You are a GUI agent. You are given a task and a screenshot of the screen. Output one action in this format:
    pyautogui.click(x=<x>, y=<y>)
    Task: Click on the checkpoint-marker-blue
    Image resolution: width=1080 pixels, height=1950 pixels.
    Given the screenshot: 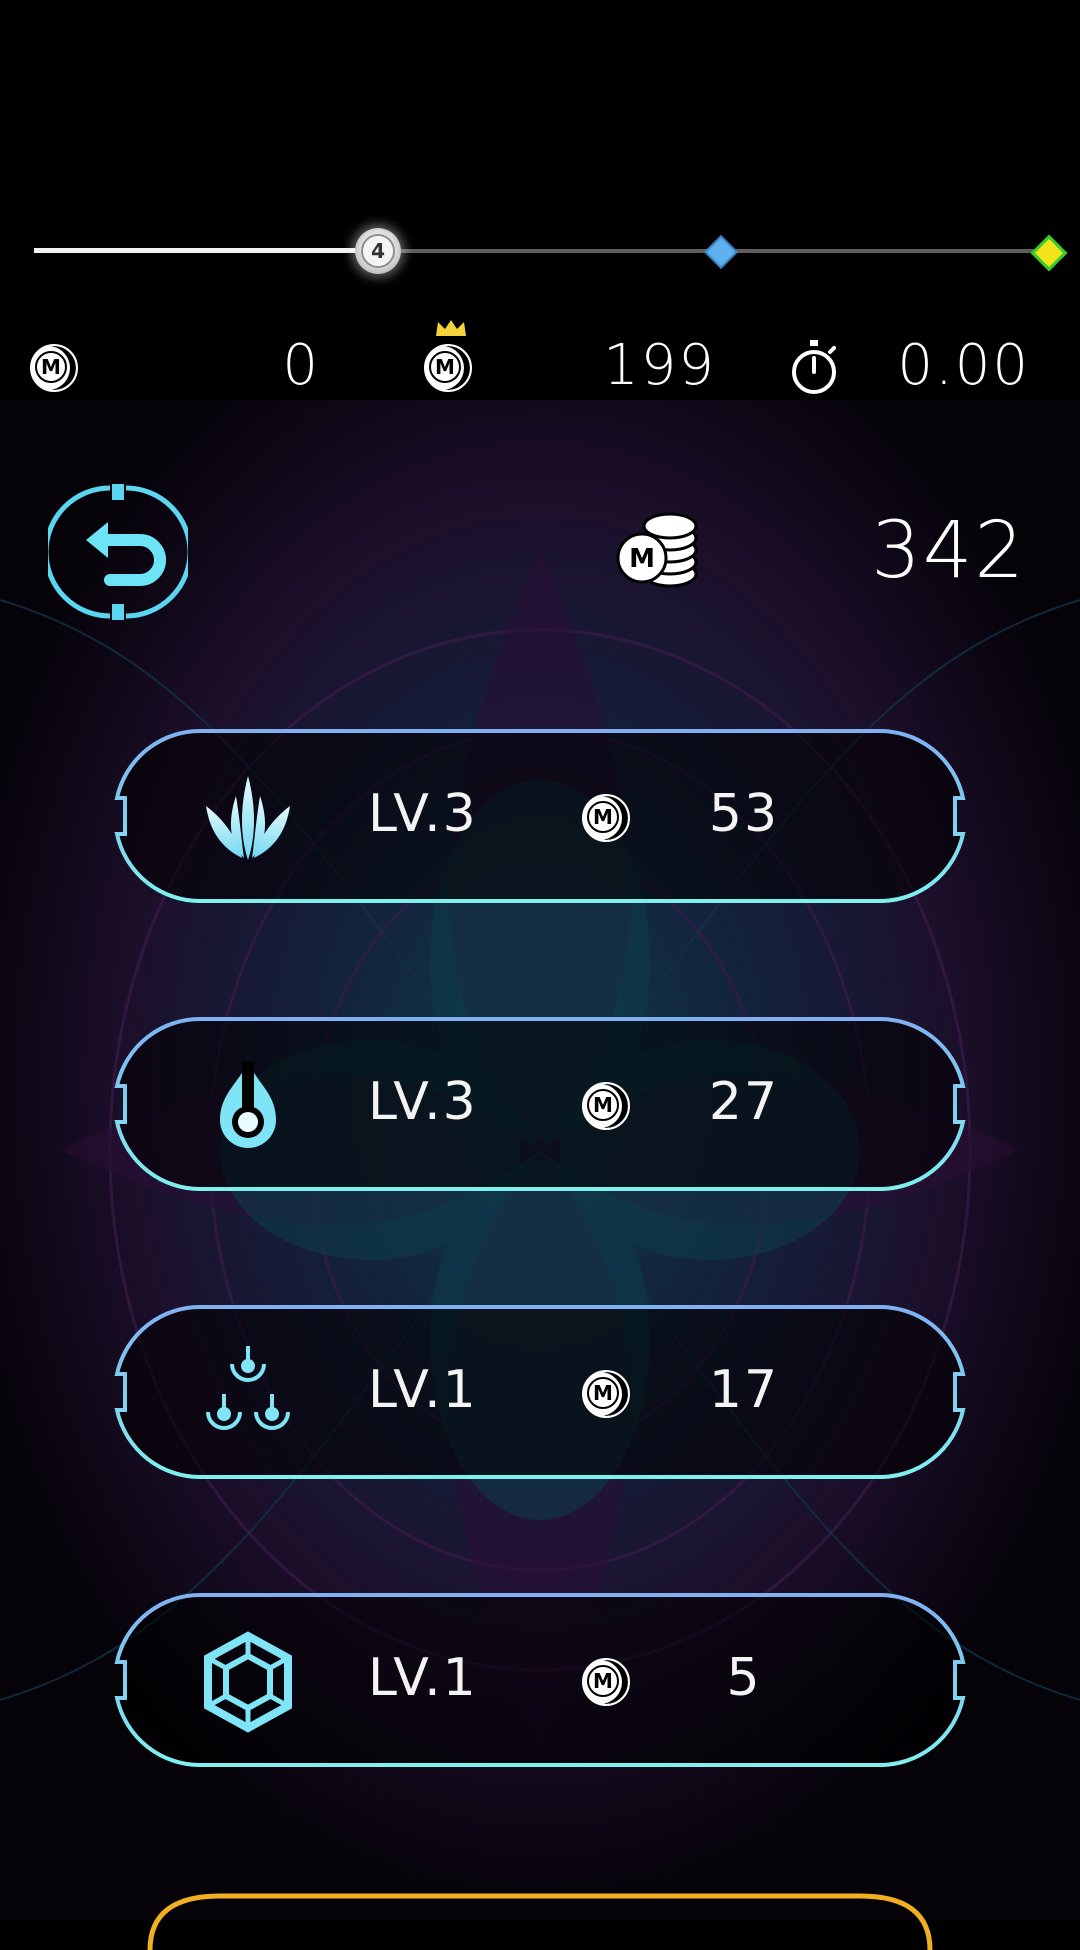 What is the action you would take?
    pyautogui.click(x=721, y=252)
    